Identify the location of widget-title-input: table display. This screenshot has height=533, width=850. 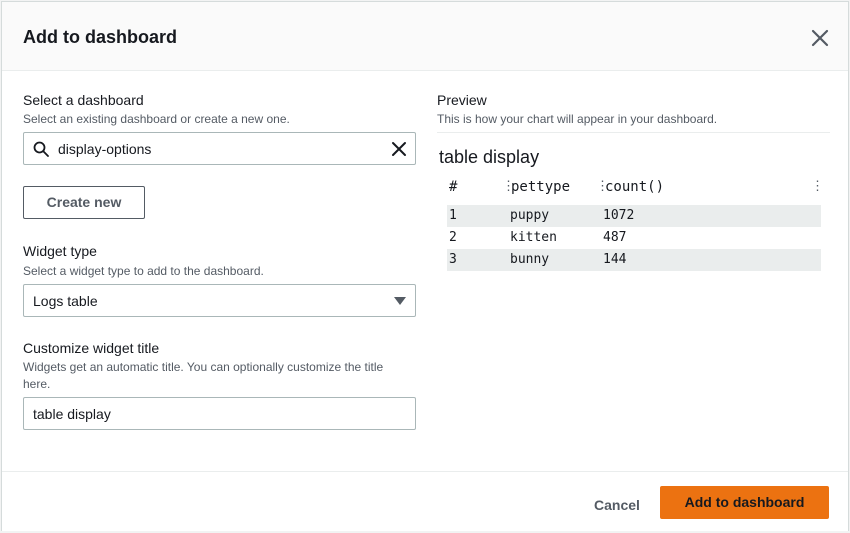
(219, 413).